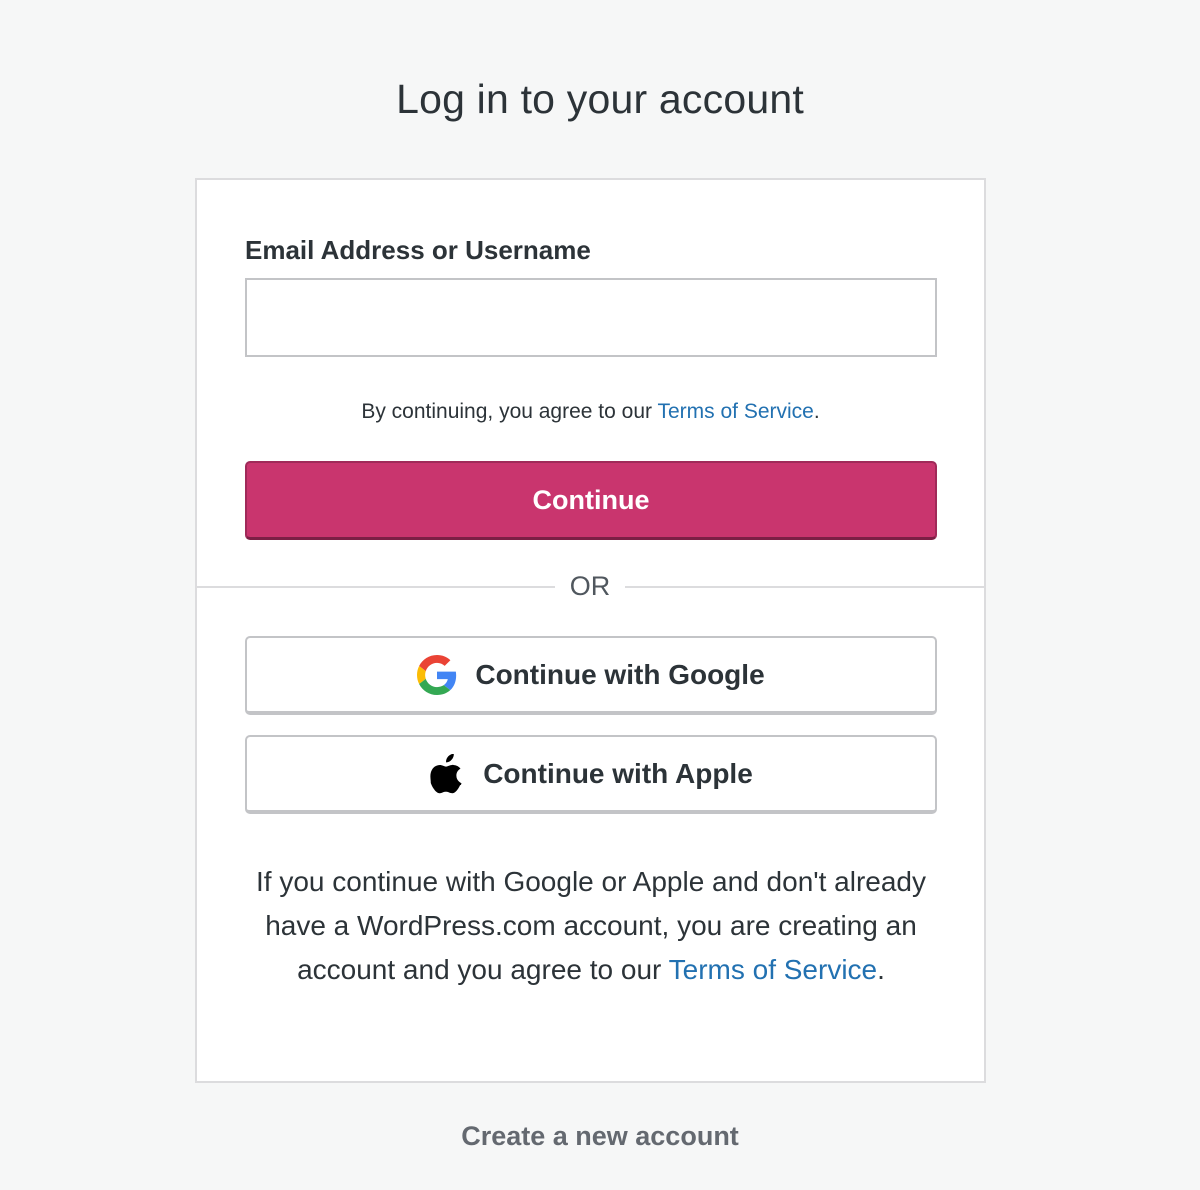 The image size is (1200, 1190). What do you see at coordinates (620, 674) in the screenshot?
I see `google-button-label: Continue with Google` at bounding box center [620, 674].